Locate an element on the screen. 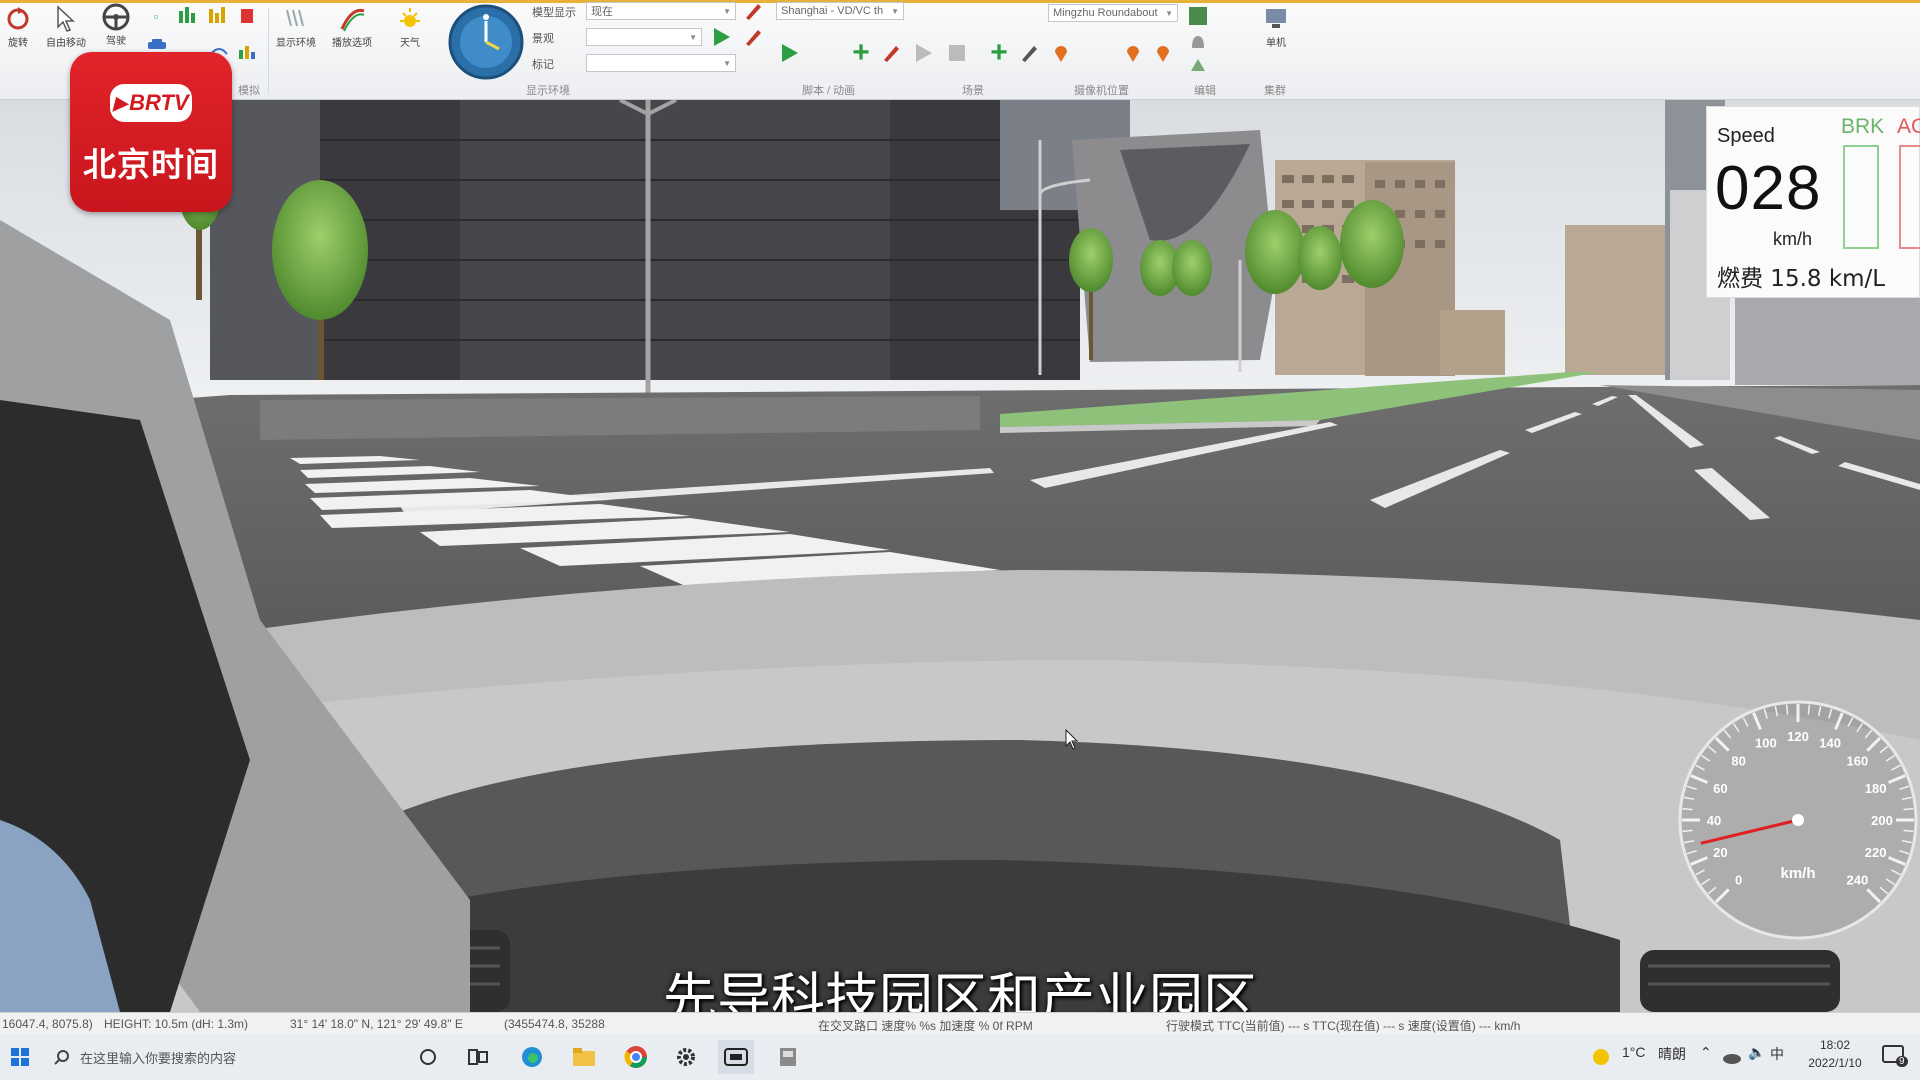  image-icon is located at coordinates (1198, 16).